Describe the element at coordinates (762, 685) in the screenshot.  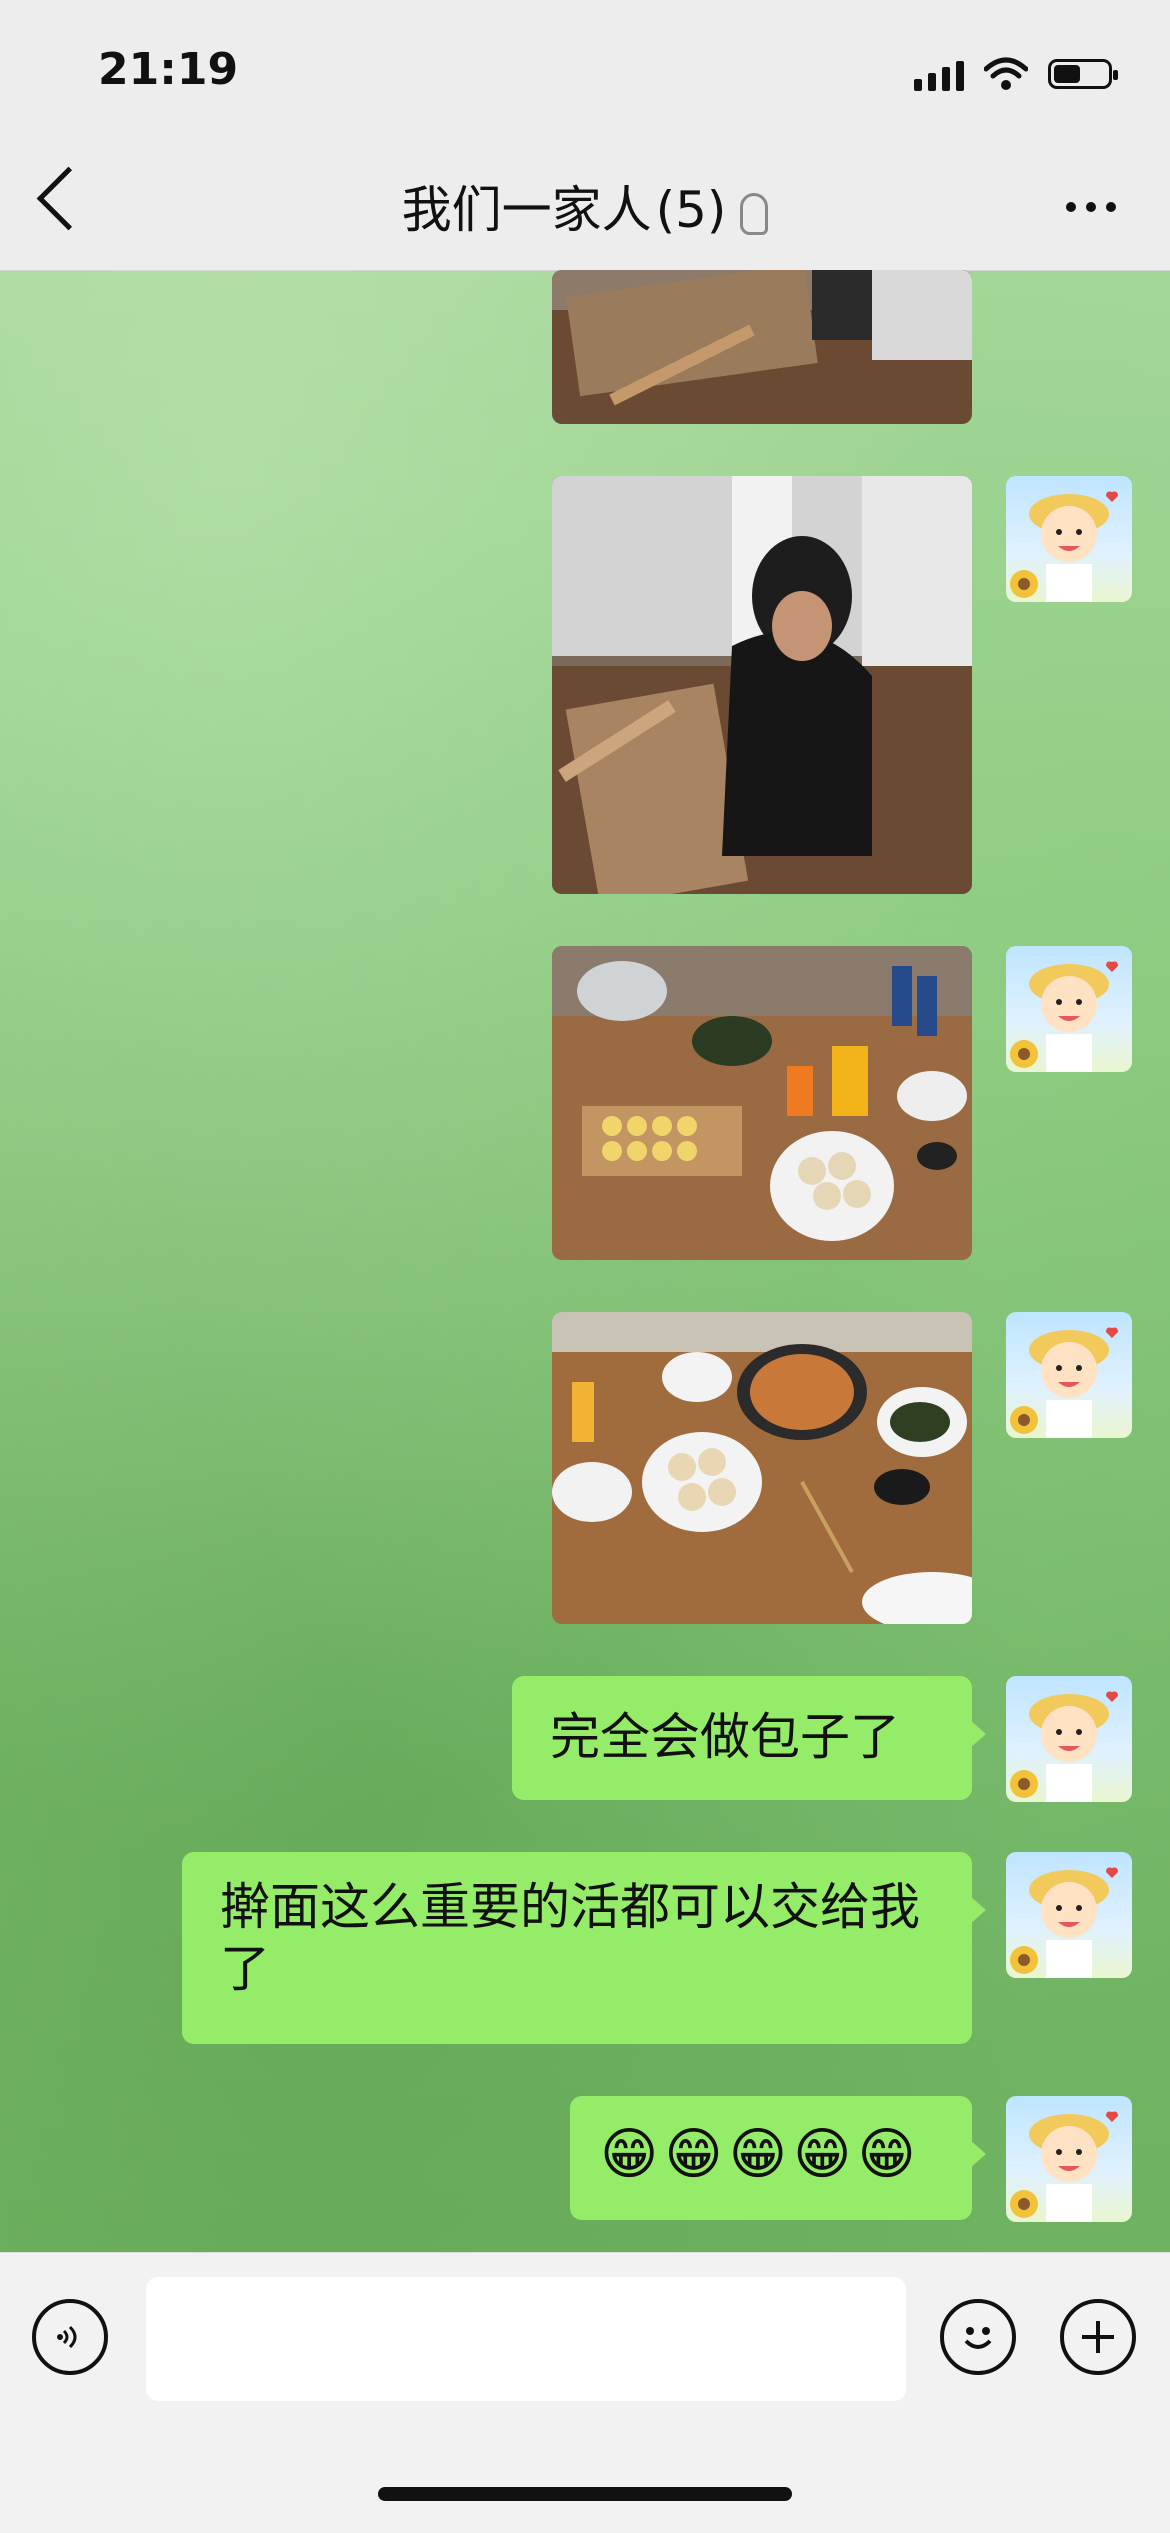
I see `photo-person-kneading` at that location.